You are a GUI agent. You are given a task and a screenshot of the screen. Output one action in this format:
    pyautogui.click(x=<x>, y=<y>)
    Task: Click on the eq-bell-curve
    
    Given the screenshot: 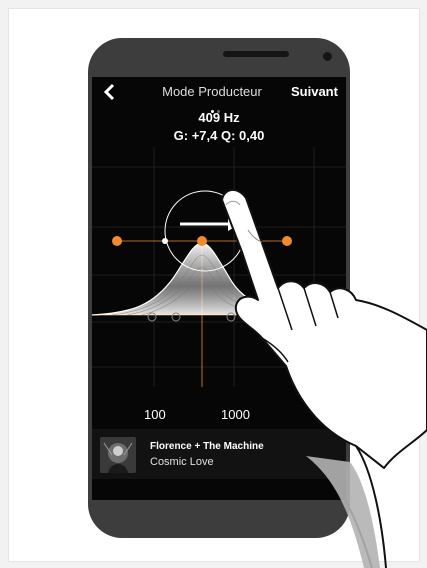 What is the action you would take?
    pyautogui.click(x=219, y=279)
    